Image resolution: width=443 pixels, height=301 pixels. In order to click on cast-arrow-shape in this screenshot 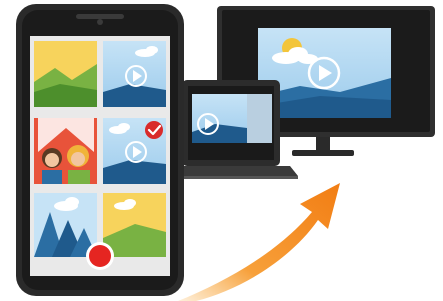, I will do `click(259, 242)`.